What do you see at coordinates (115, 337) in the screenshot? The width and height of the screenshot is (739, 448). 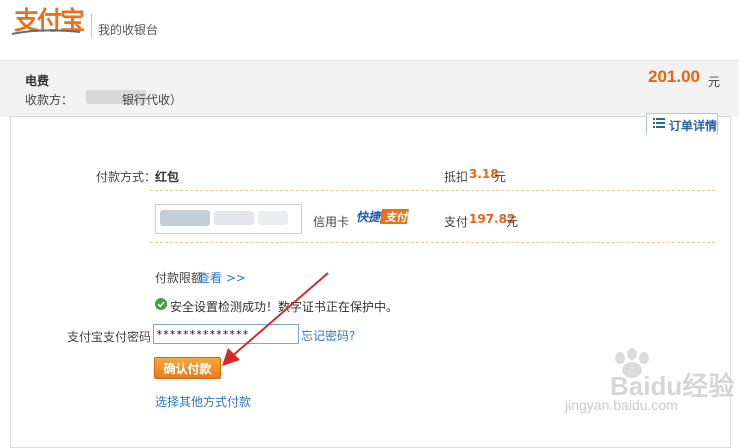 I see `password-label: 支付宝支付密码：` at bounding box center [115, 337].